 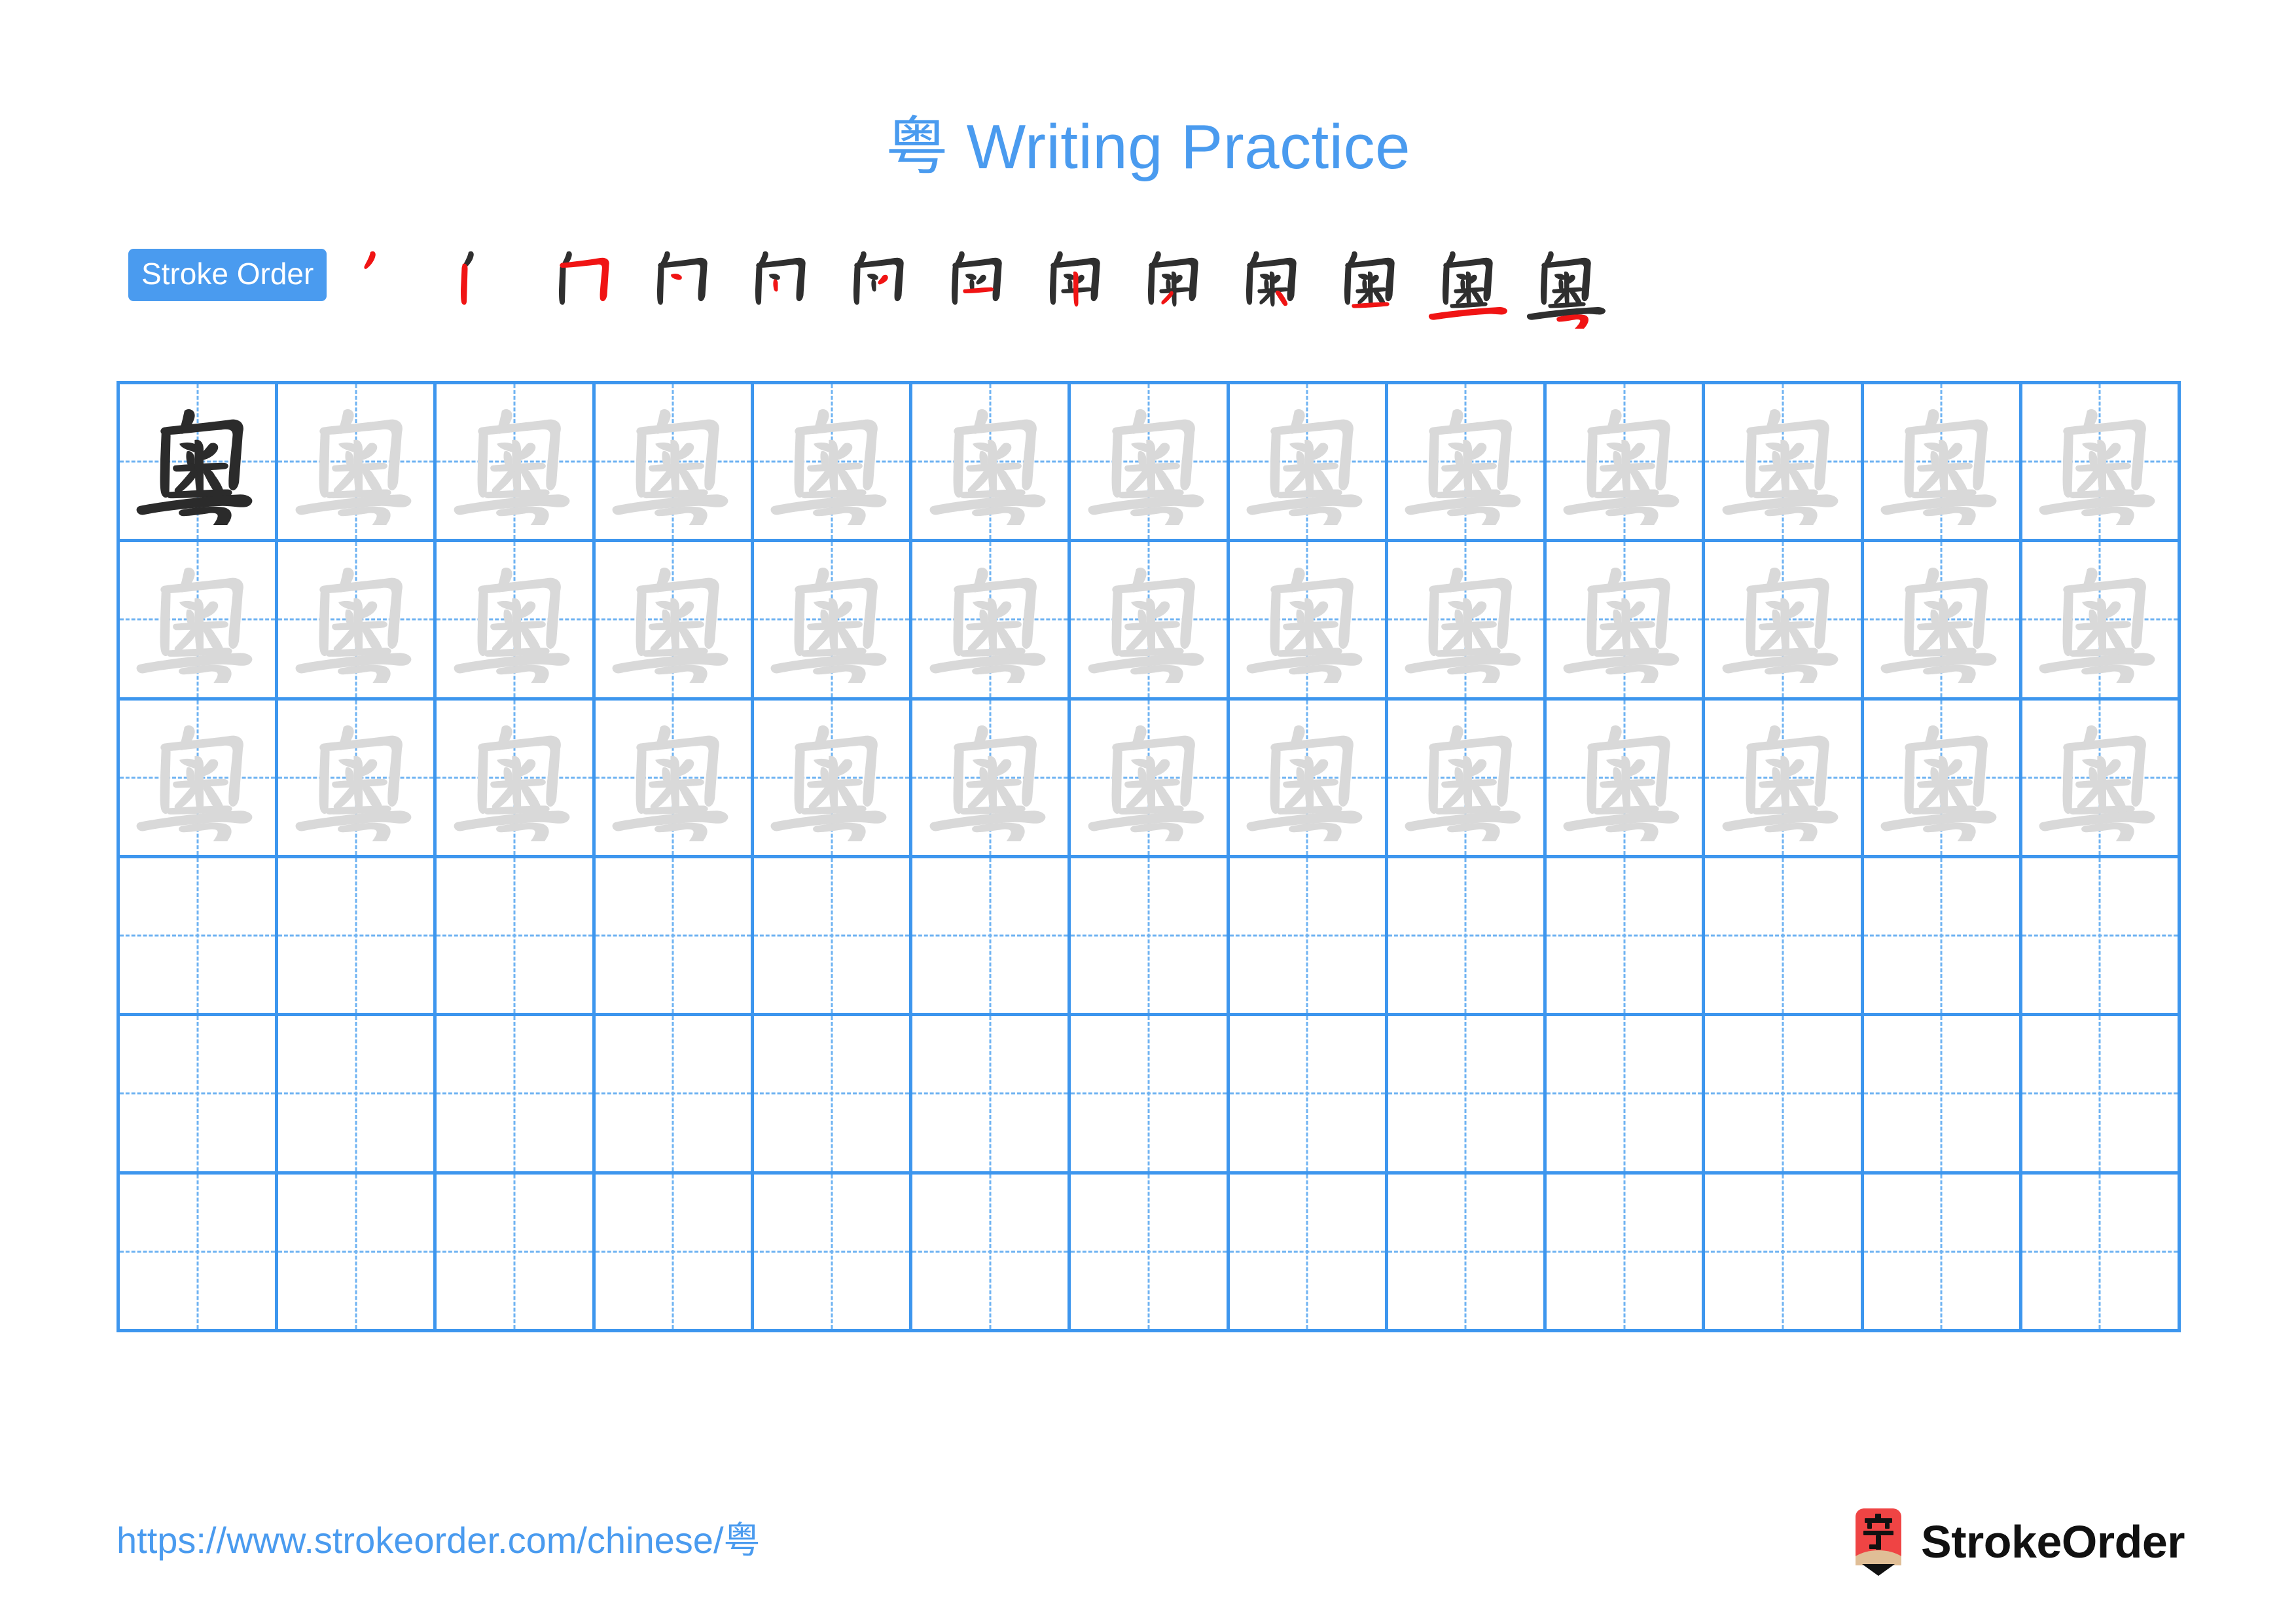 I want to click on brand-name: StrokeOrder, so click(x=2053, y=1541).